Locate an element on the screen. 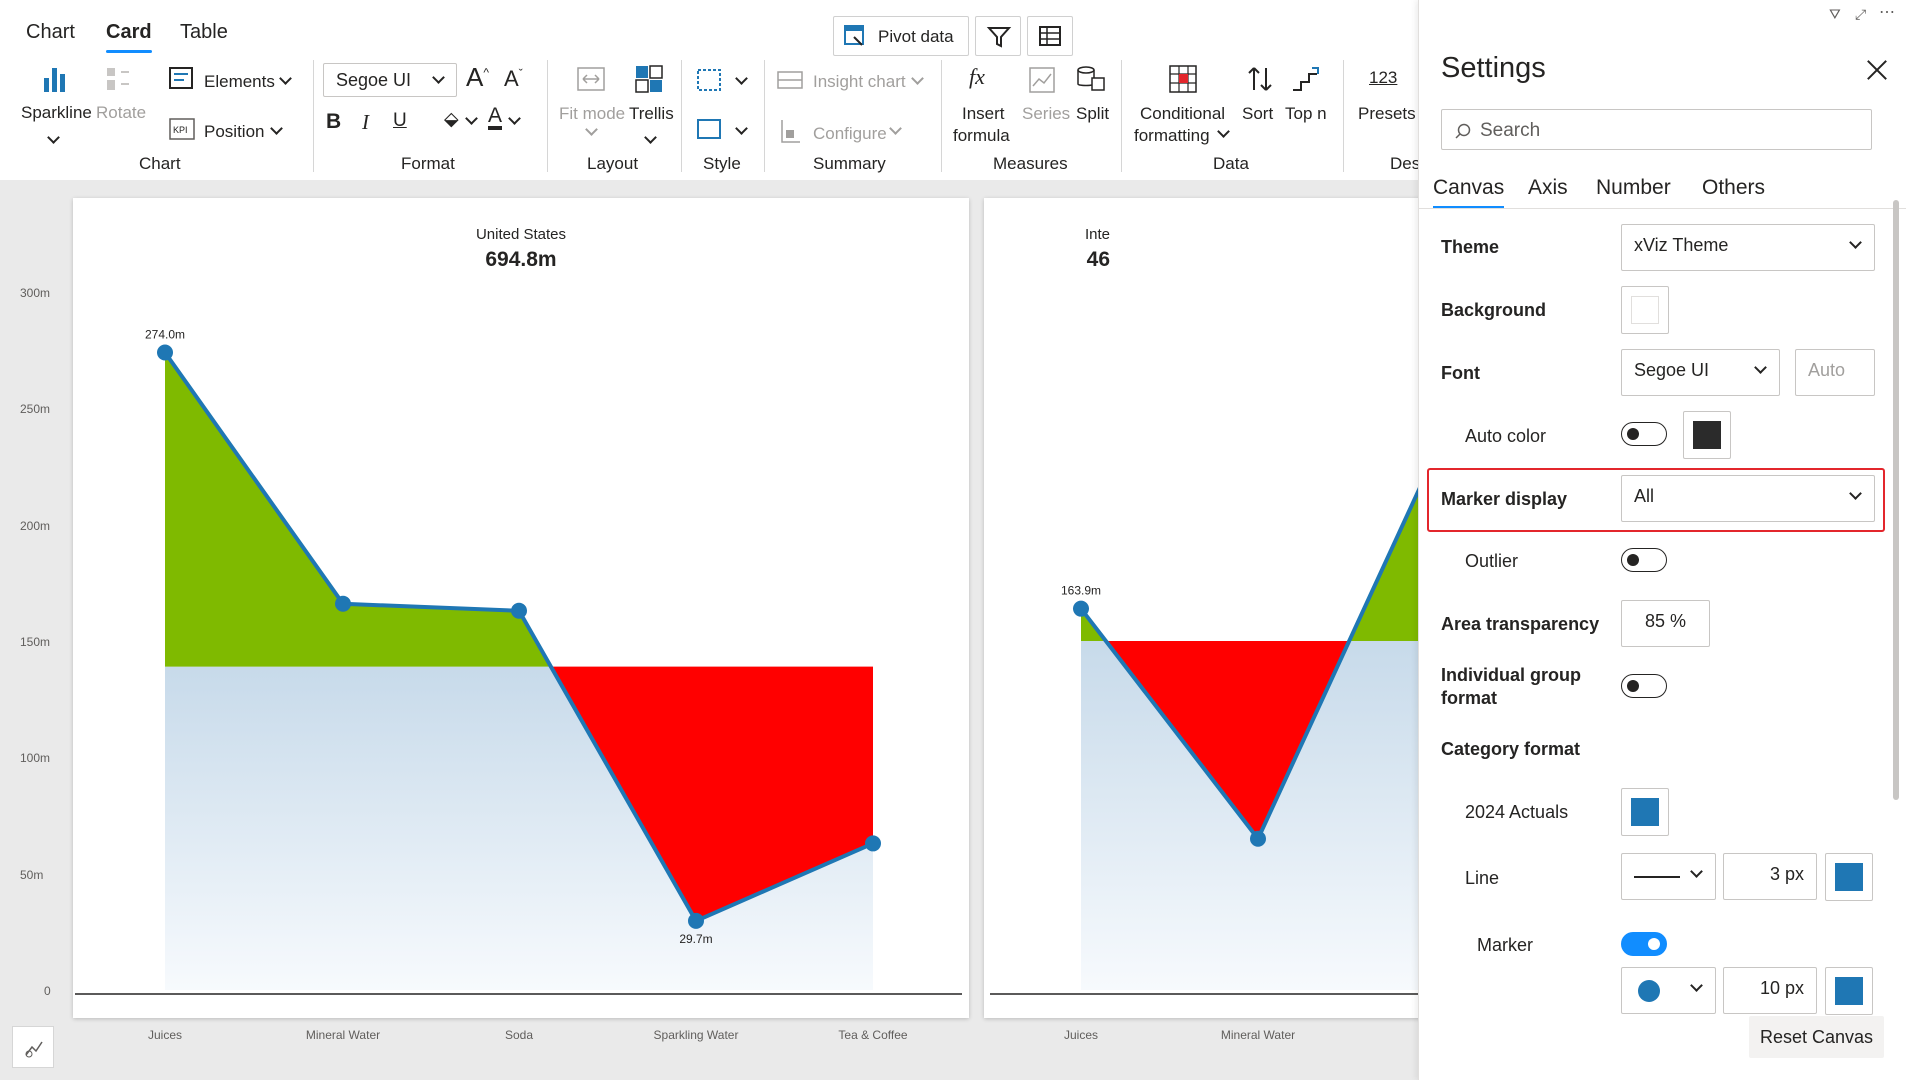  tab-chart: Chart is located at coordinates (50, 32).